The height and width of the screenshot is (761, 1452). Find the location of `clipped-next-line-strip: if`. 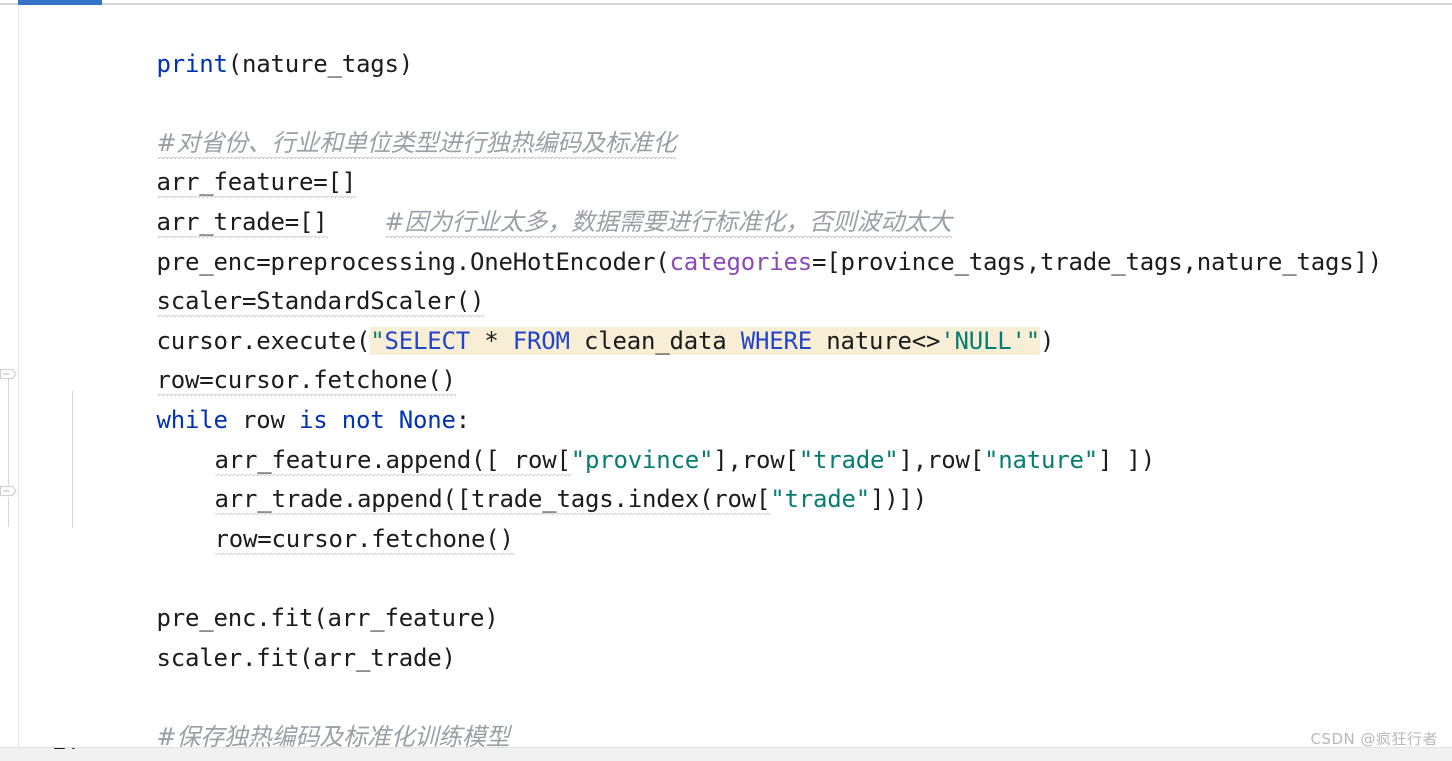

clipped-next-line-strip: if is located at coordinates (726, 754).